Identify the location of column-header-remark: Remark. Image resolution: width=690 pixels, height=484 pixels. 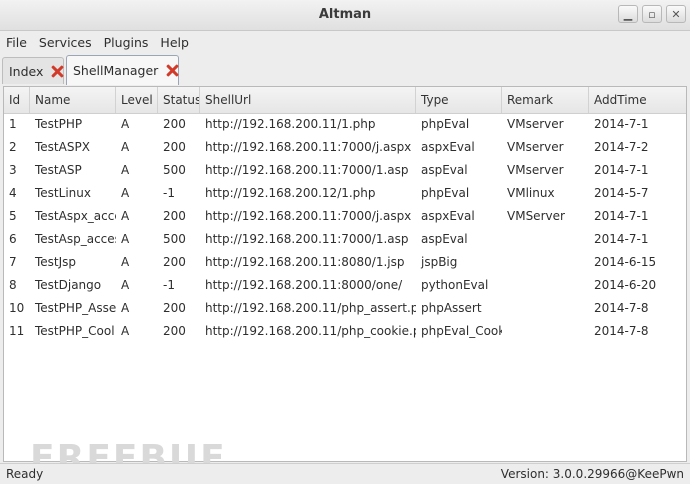
(545, 100).